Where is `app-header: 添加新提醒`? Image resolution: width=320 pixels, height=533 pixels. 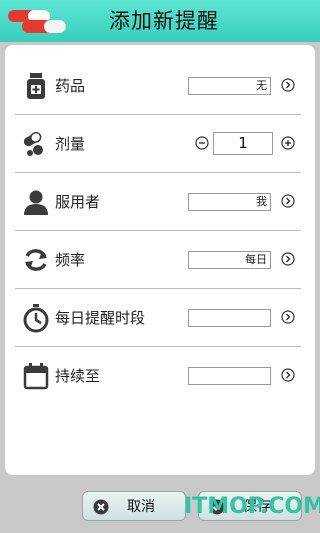 app-header: 添加新提醒 is located at coordinates (160, 21).